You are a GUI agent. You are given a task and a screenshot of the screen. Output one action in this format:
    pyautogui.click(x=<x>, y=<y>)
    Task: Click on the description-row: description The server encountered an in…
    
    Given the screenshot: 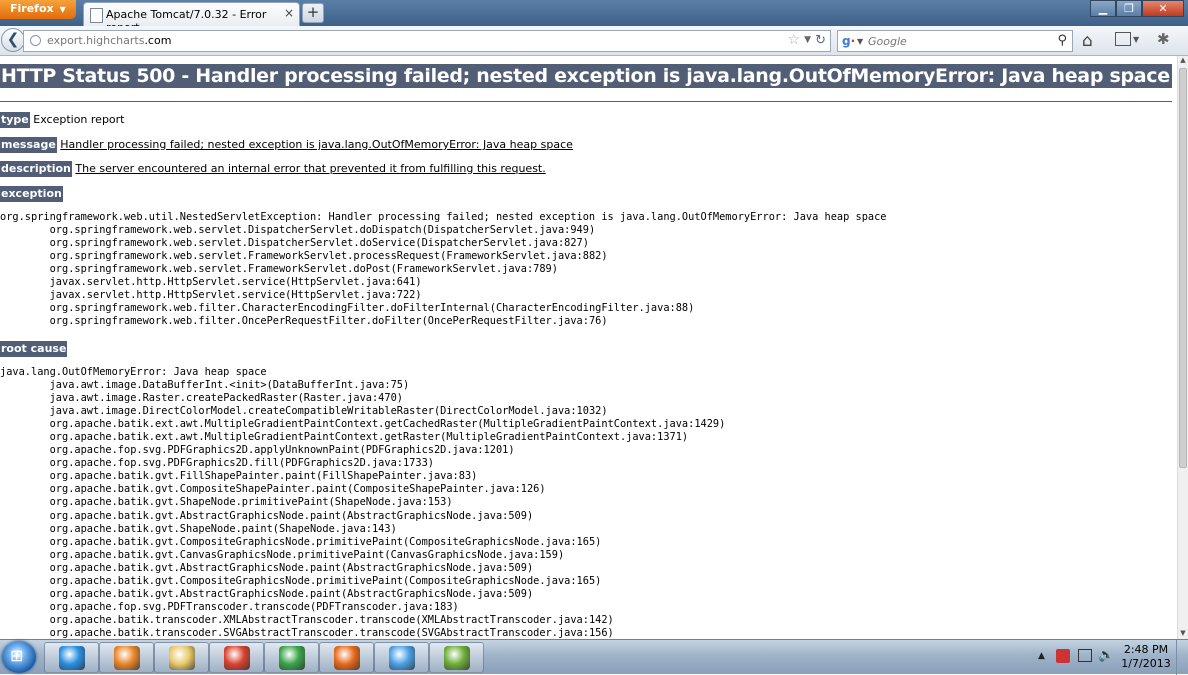 What is the action you would take?
    pyautogui.click(x=273, y=169)
    